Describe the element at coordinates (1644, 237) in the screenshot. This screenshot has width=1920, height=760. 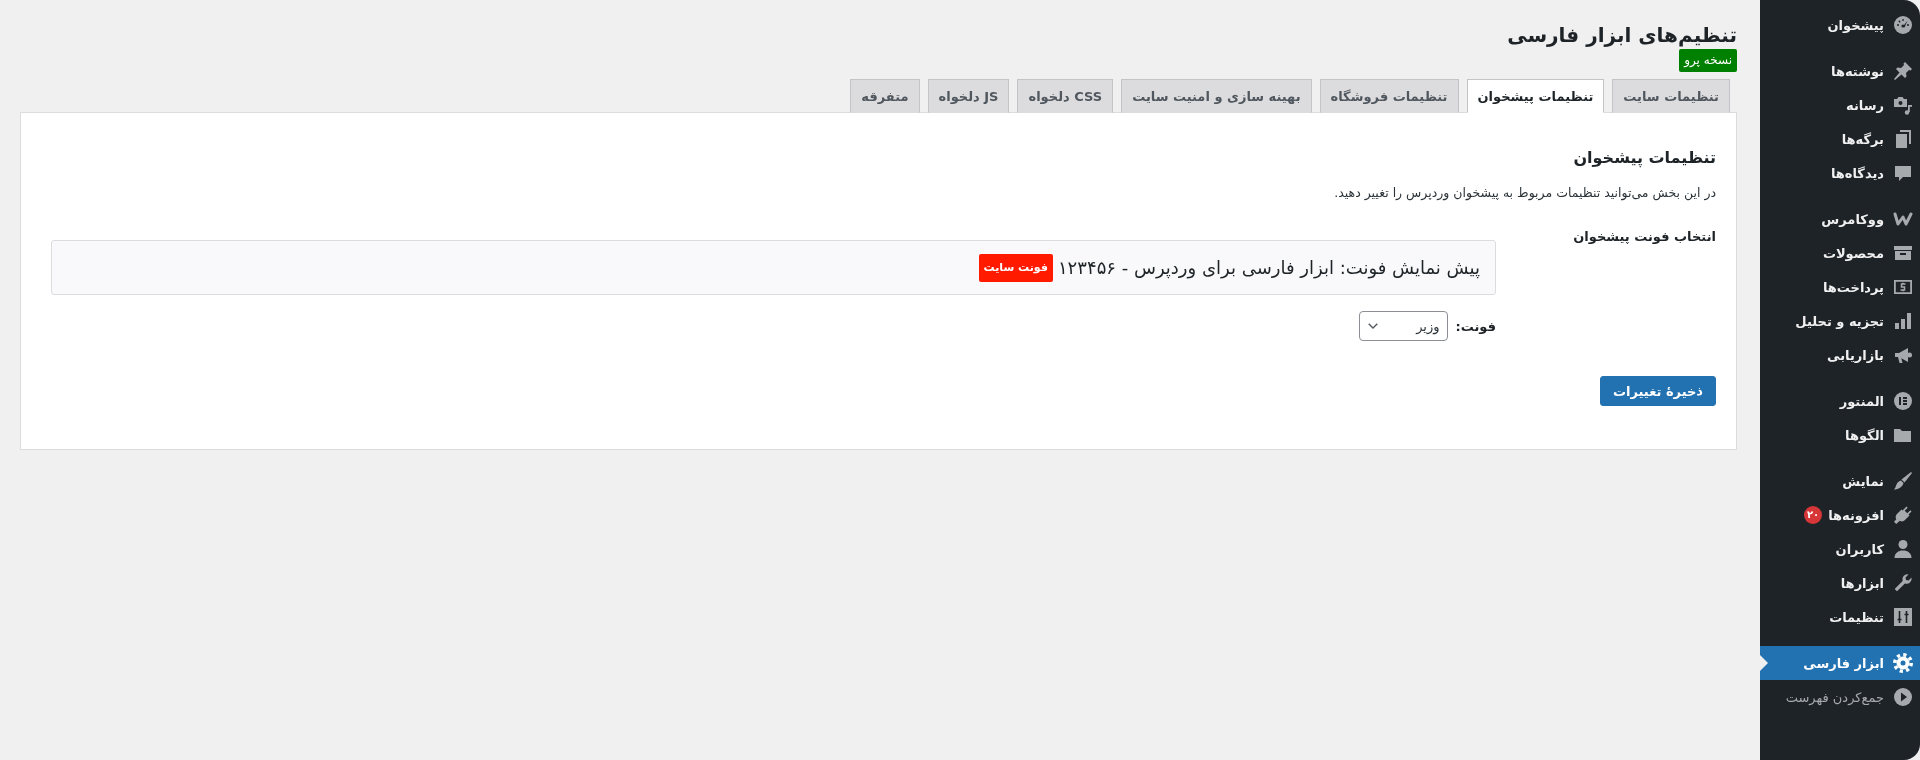
I see `field-label: انتخاب فونت پیشخوان` at that location.